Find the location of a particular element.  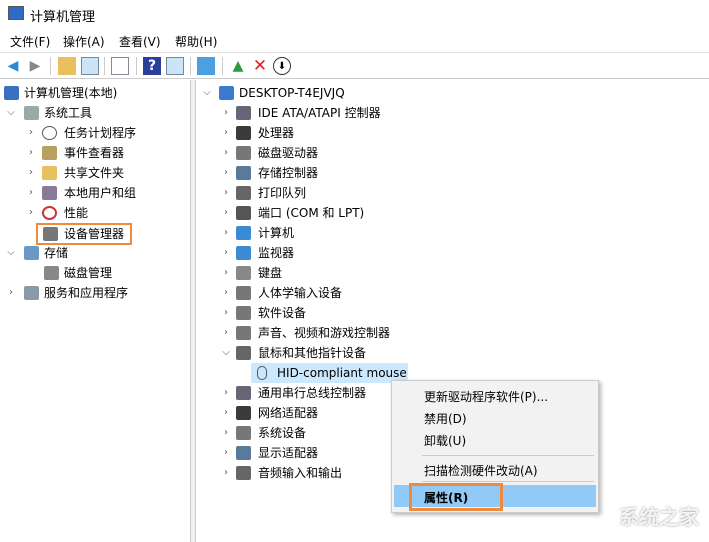

disable-down-icon: ⬇ is located at coordinates (282, 66).